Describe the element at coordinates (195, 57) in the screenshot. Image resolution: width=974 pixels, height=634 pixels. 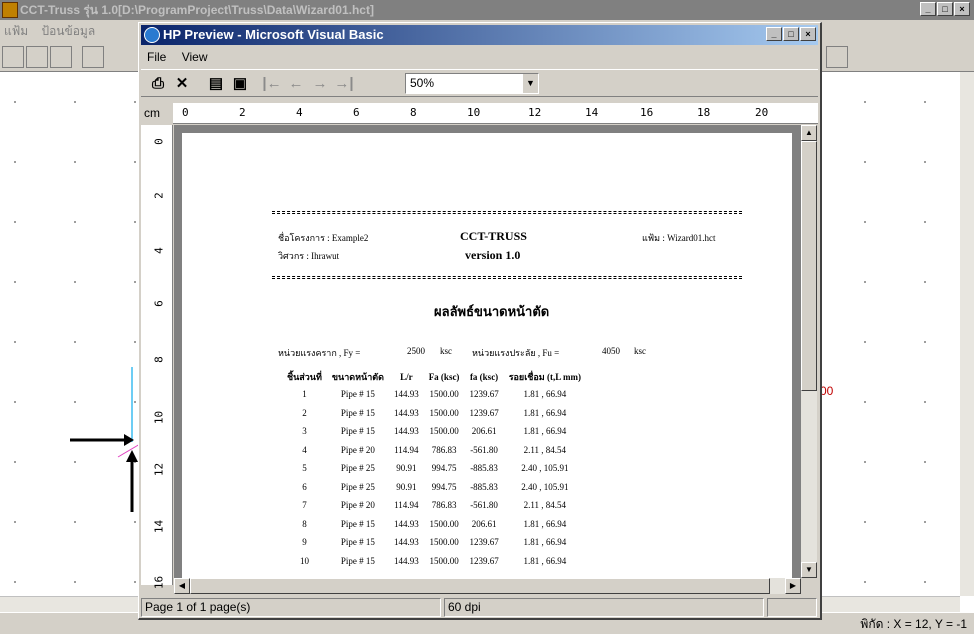
I see `menu-view: View` at that location.